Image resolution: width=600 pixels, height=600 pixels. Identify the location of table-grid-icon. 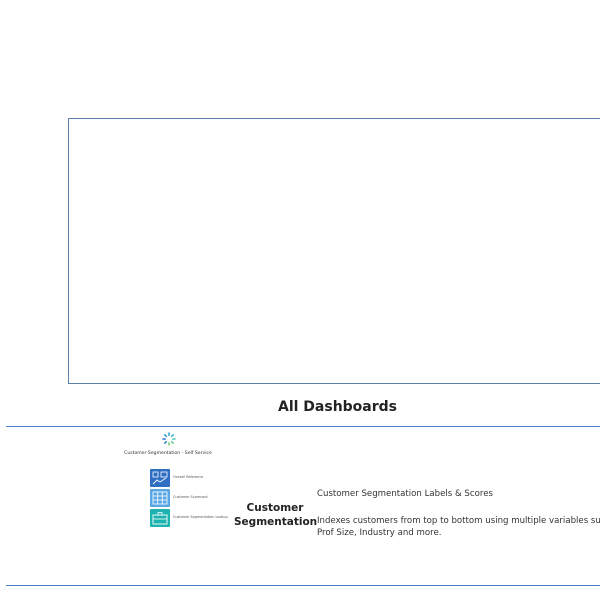
(160, 498).